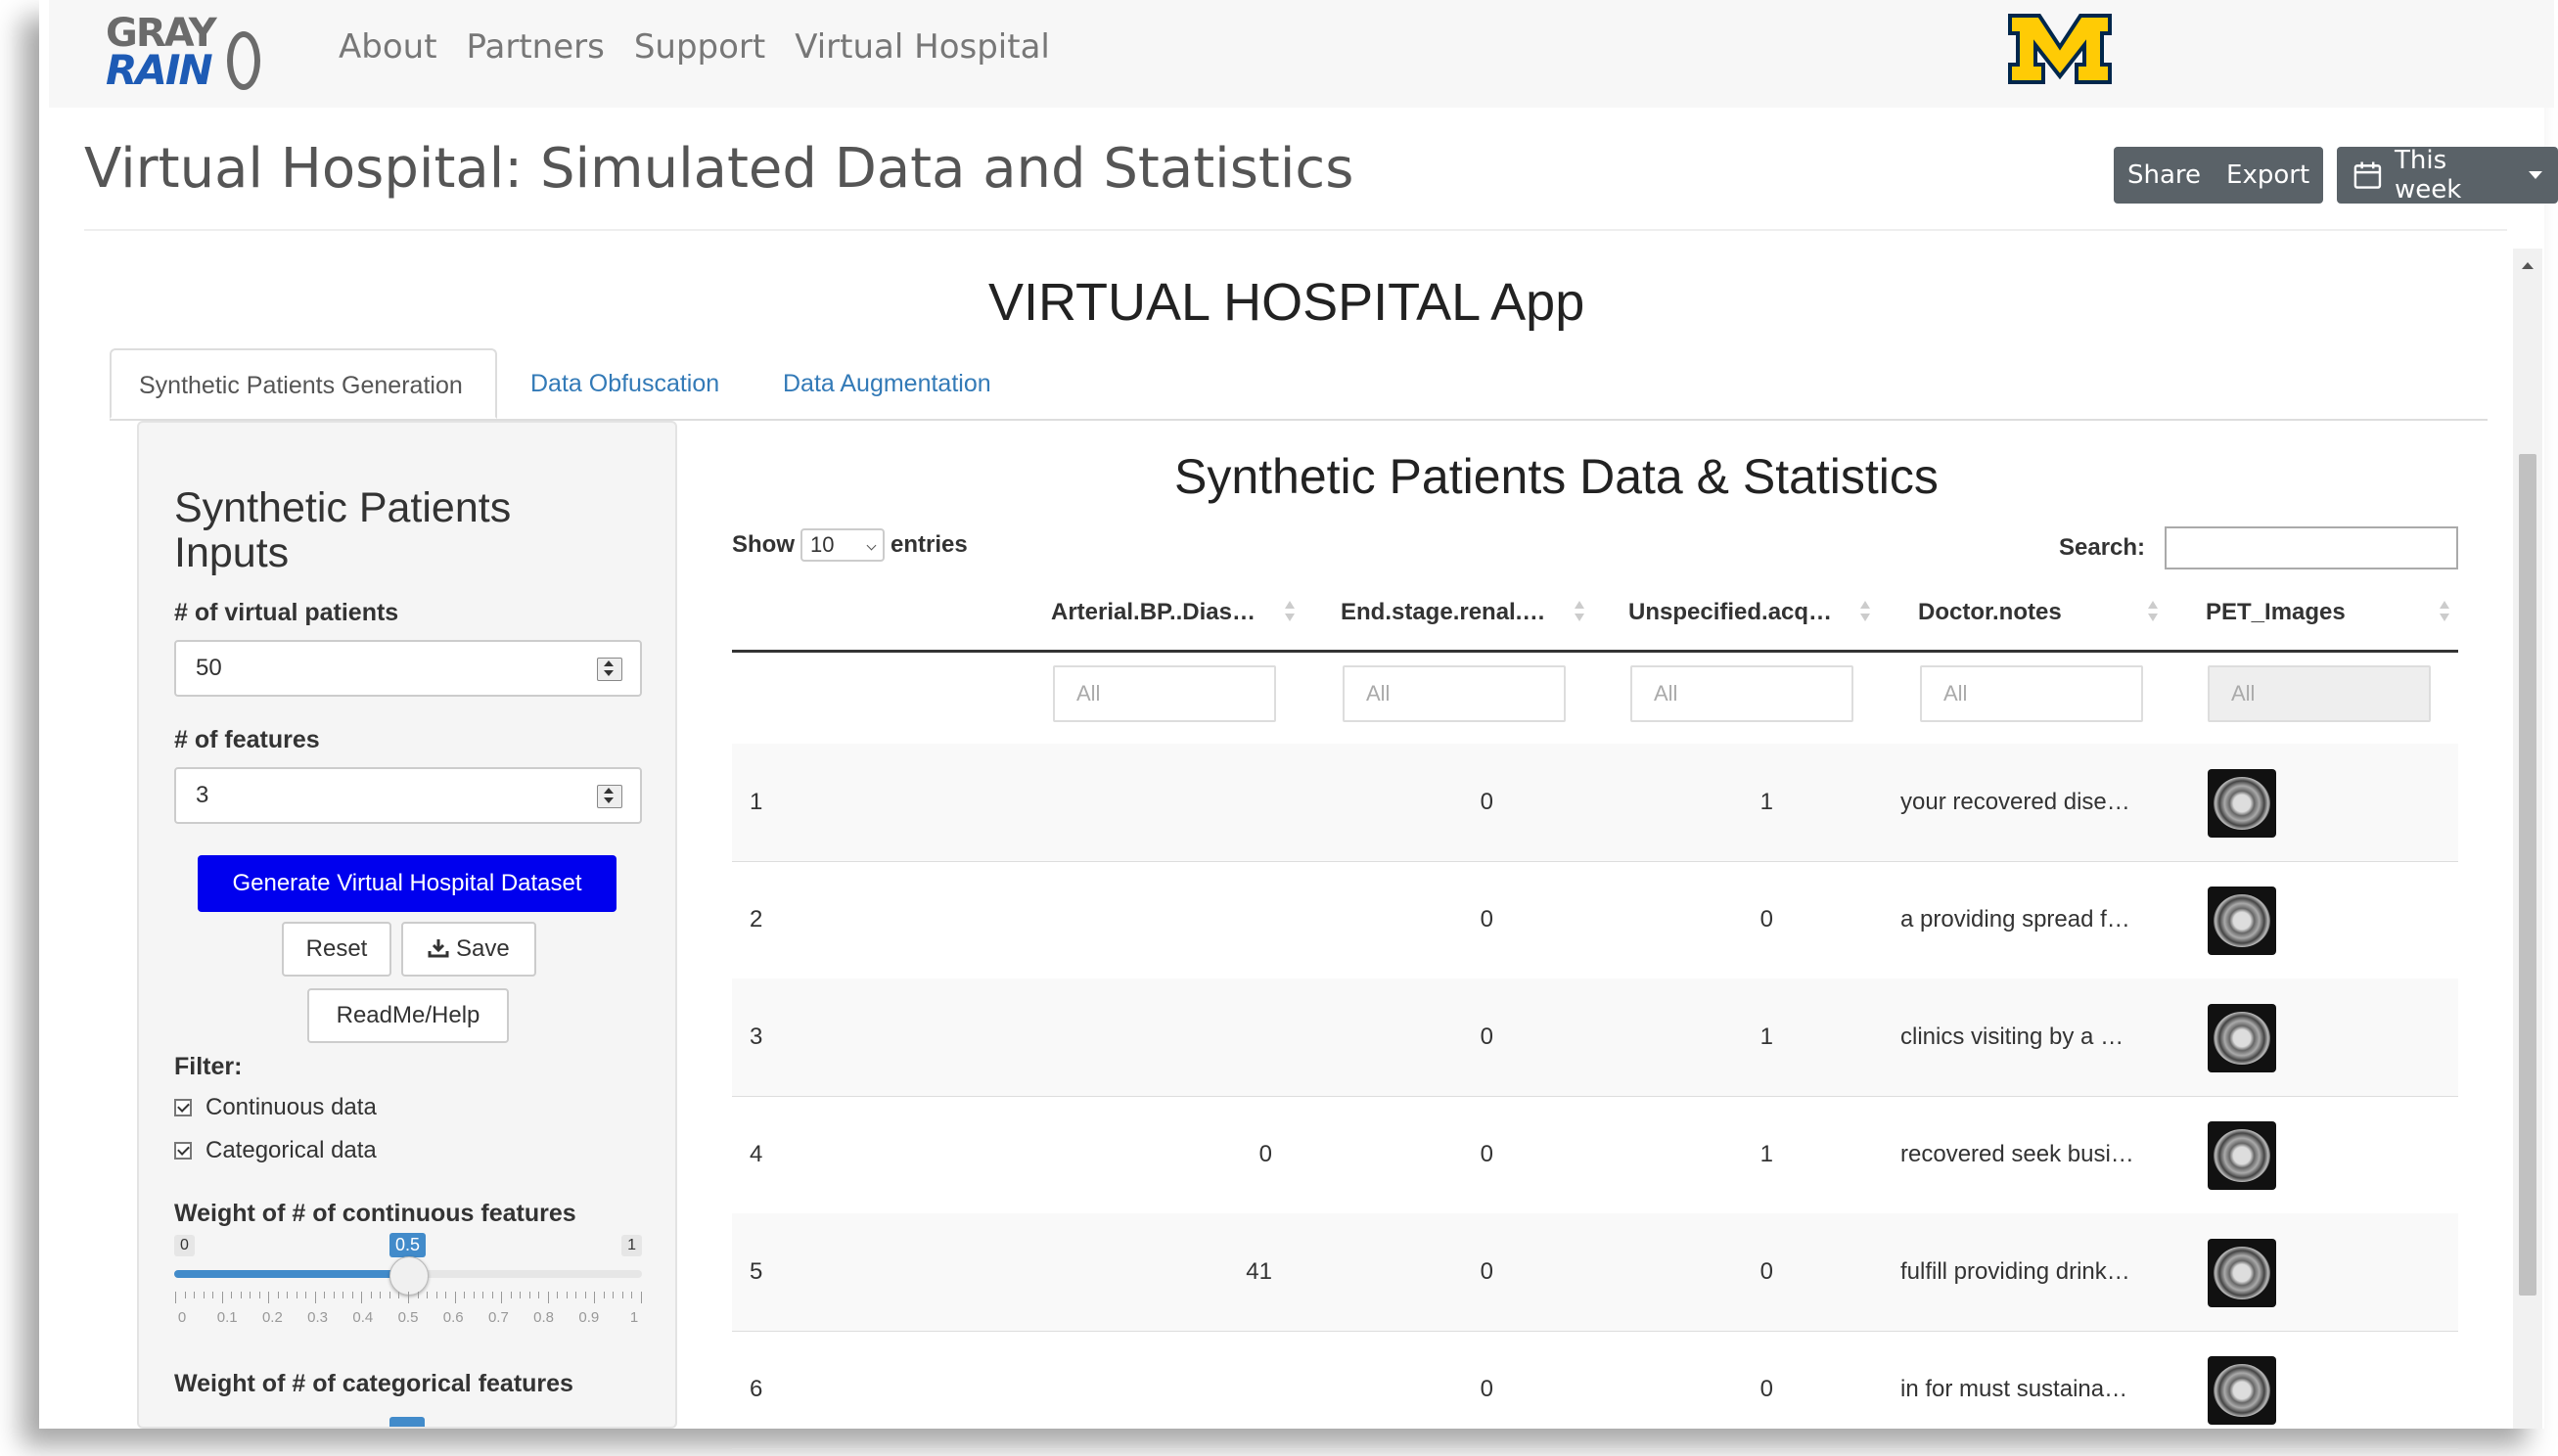 This screenshot has width=2558, height=1456. What do you see at coordinates (363, 1317) in the screenshot?
I see `slider-grid-label: 0.4` at bounding box center [363, 1317].